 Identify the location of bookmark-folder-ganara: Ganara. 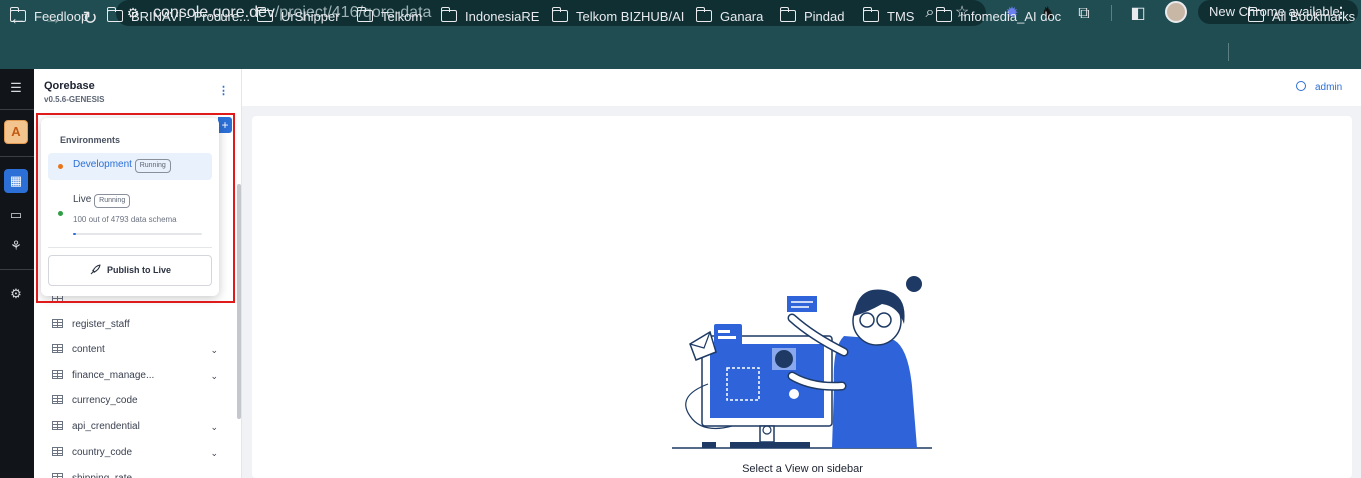
(729, 17).